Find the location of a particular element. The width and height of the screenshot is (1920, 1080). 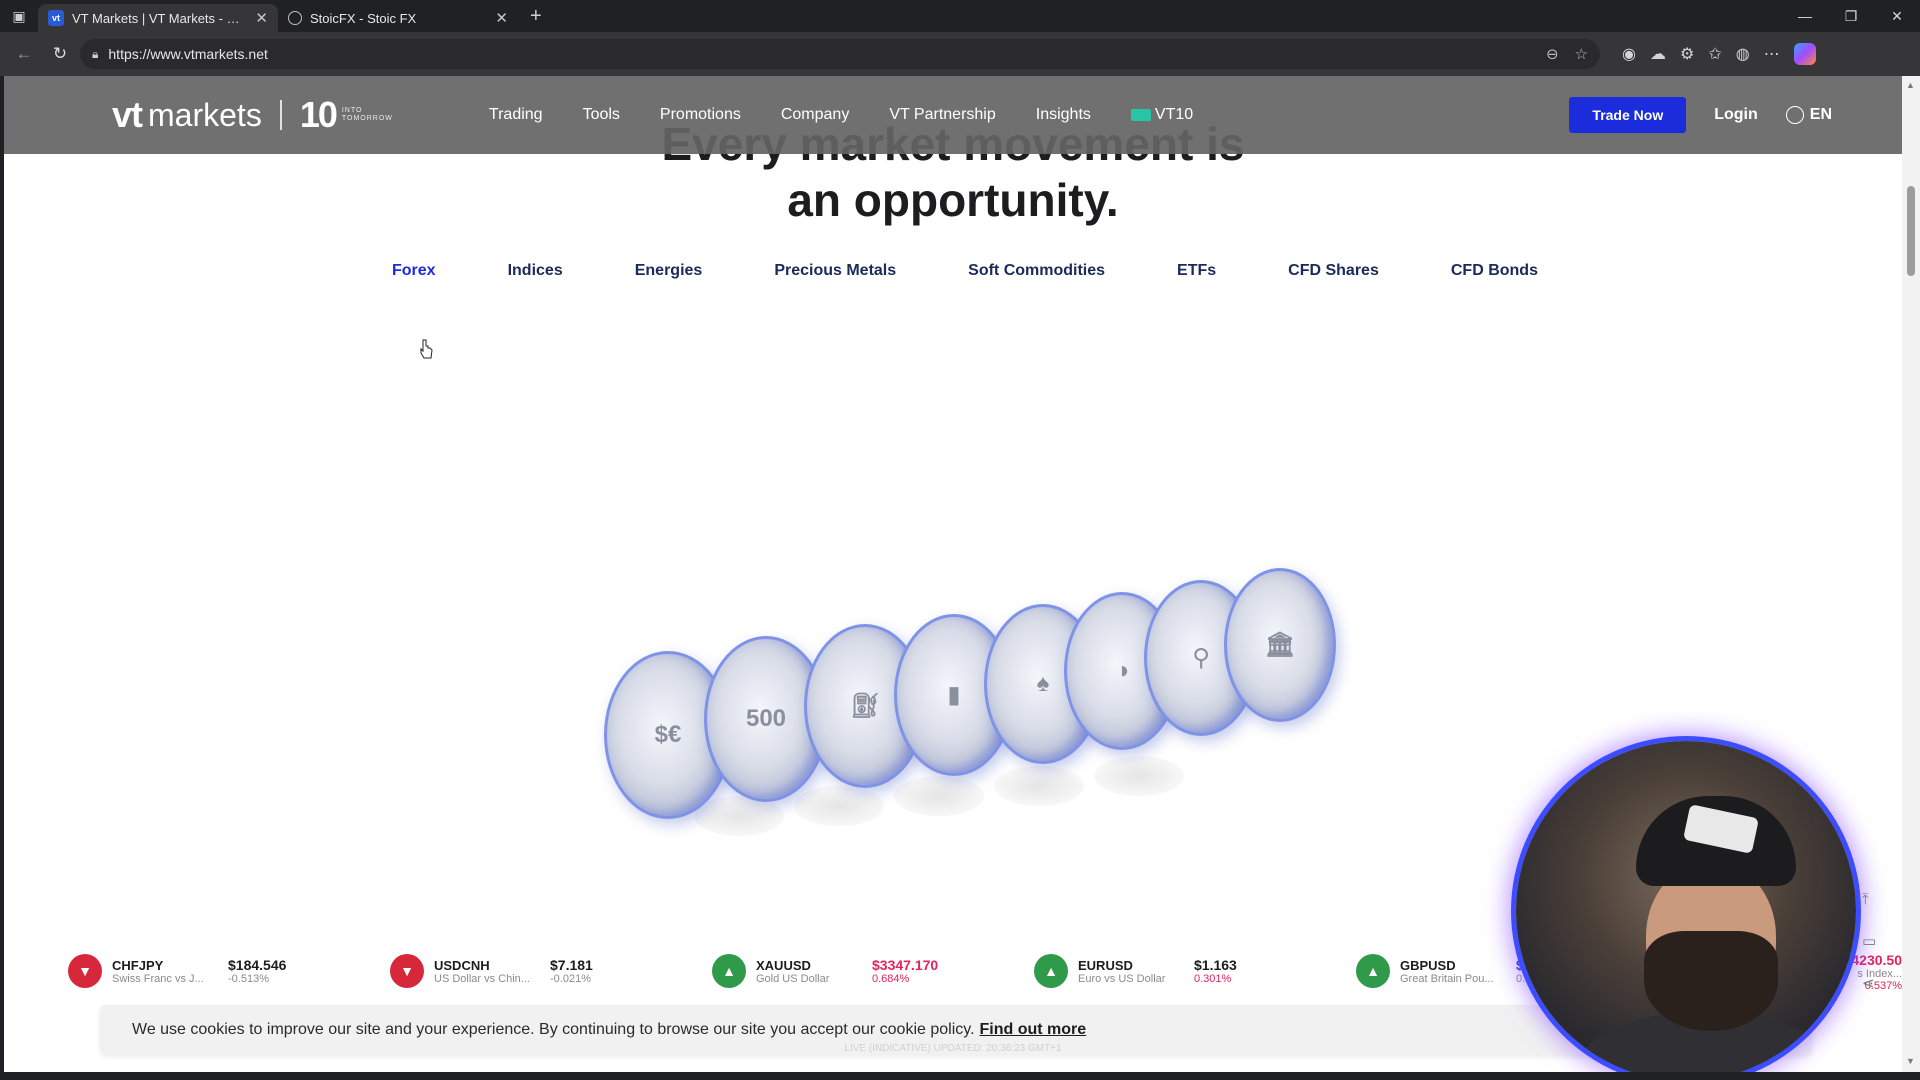

more-menu-icon: ⋯ is located at coordinates (1772, 54).